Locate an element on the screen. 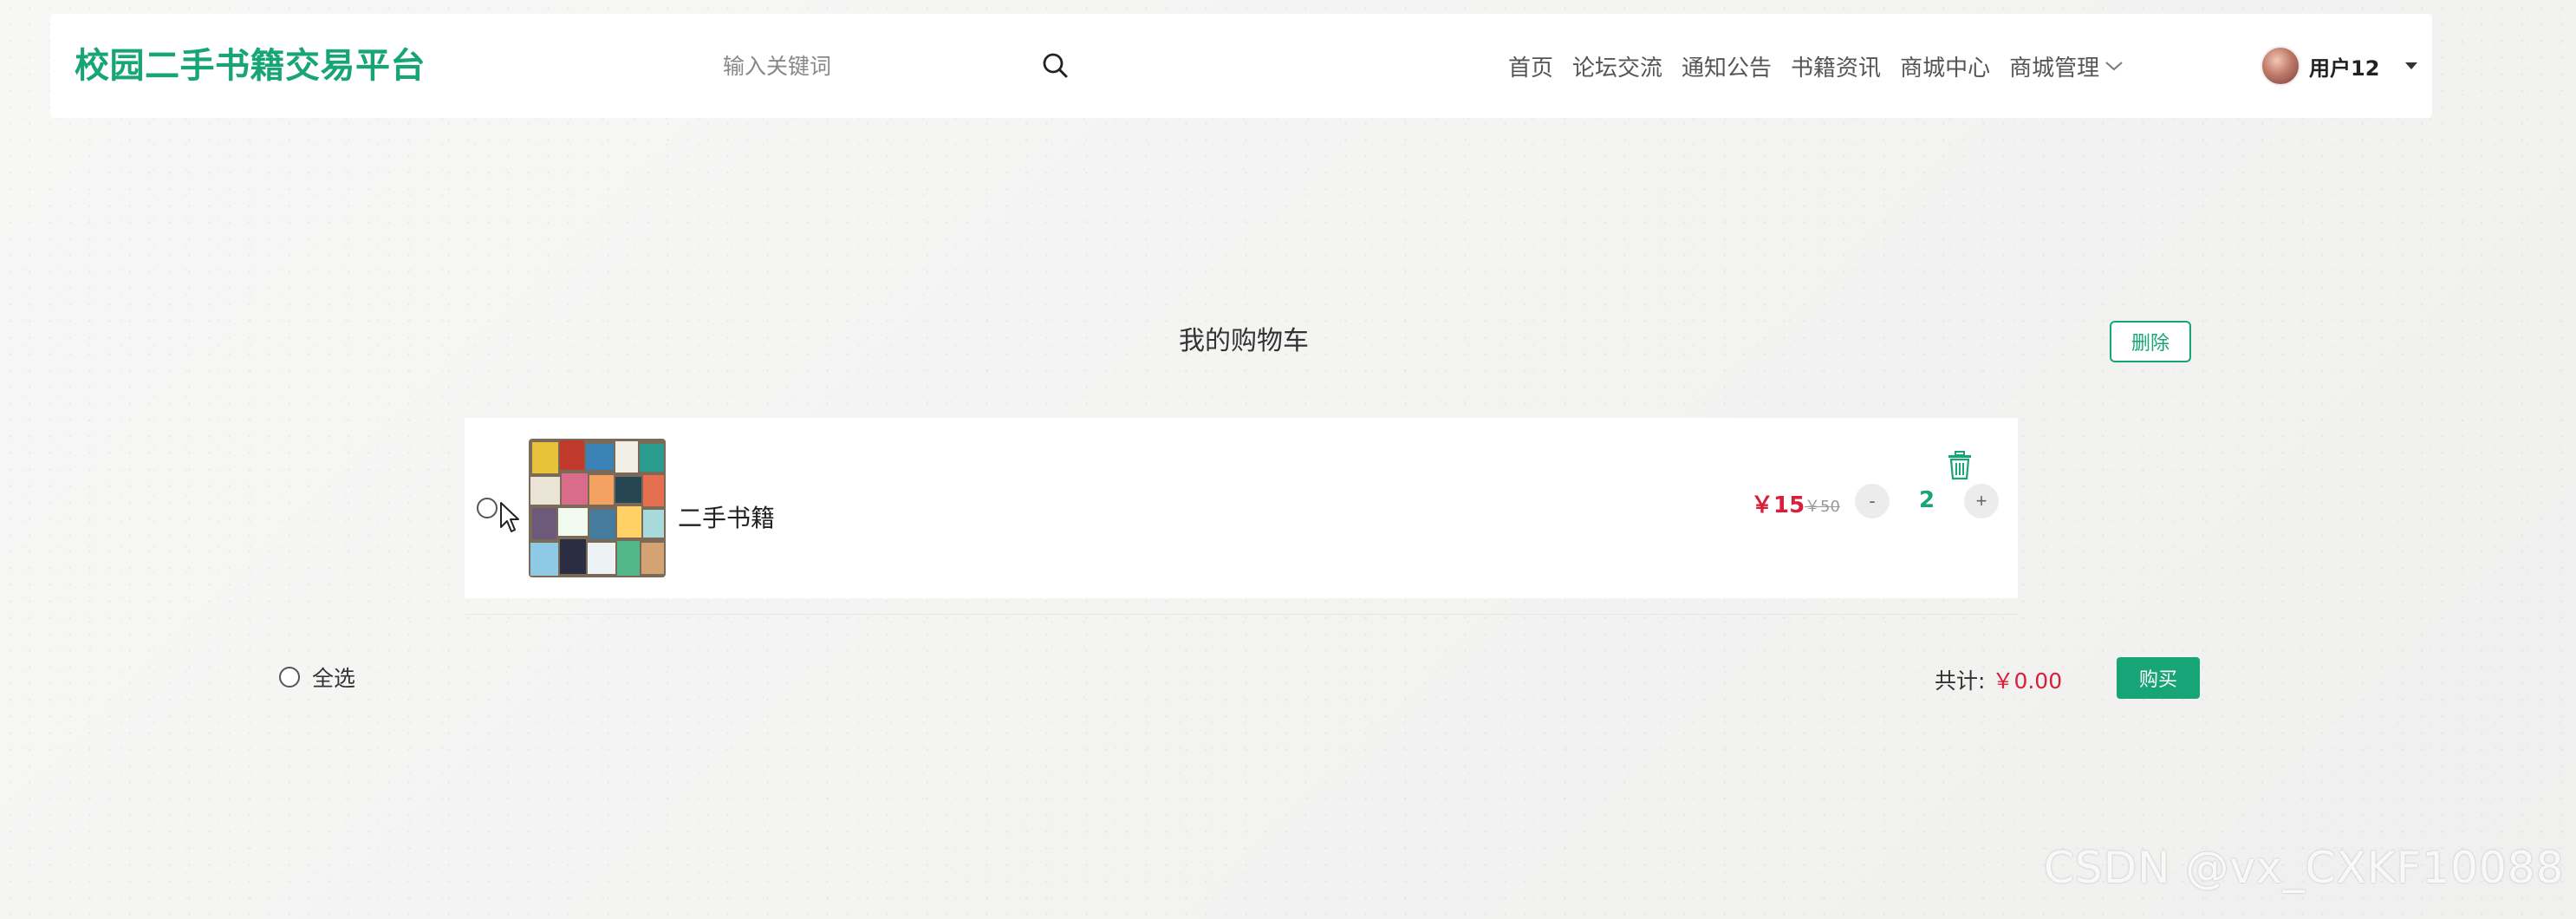 The height and width of the screenshot is (919, 2576). select-all-radio is located at coordinates (289, 677).